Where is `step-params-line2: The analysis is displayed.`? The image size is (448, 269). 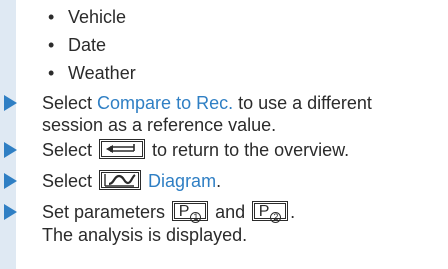 step-params-line2: The analysis is displayed. is located at coordinates (145, 235).